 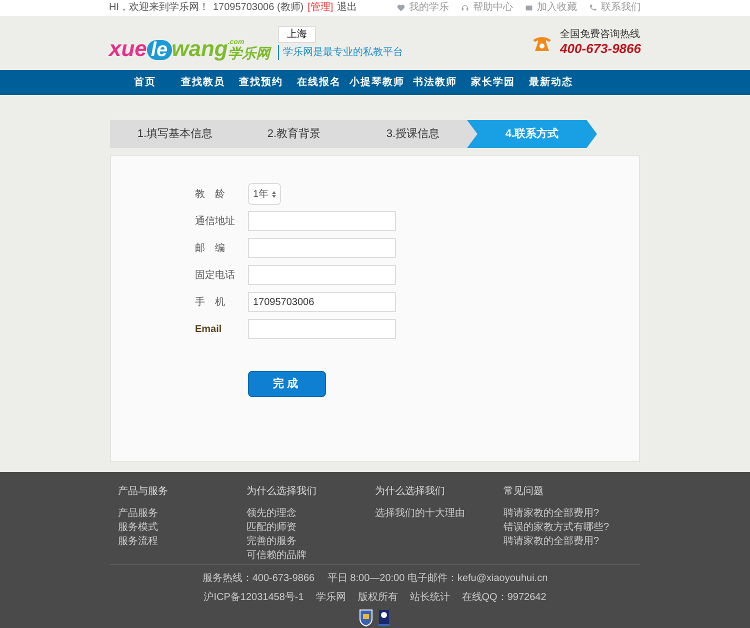 What do you see at coordinates (310, 514) in the screenshot?
I see `footer-link: 领先的理念` at bounding box center [310, 514].